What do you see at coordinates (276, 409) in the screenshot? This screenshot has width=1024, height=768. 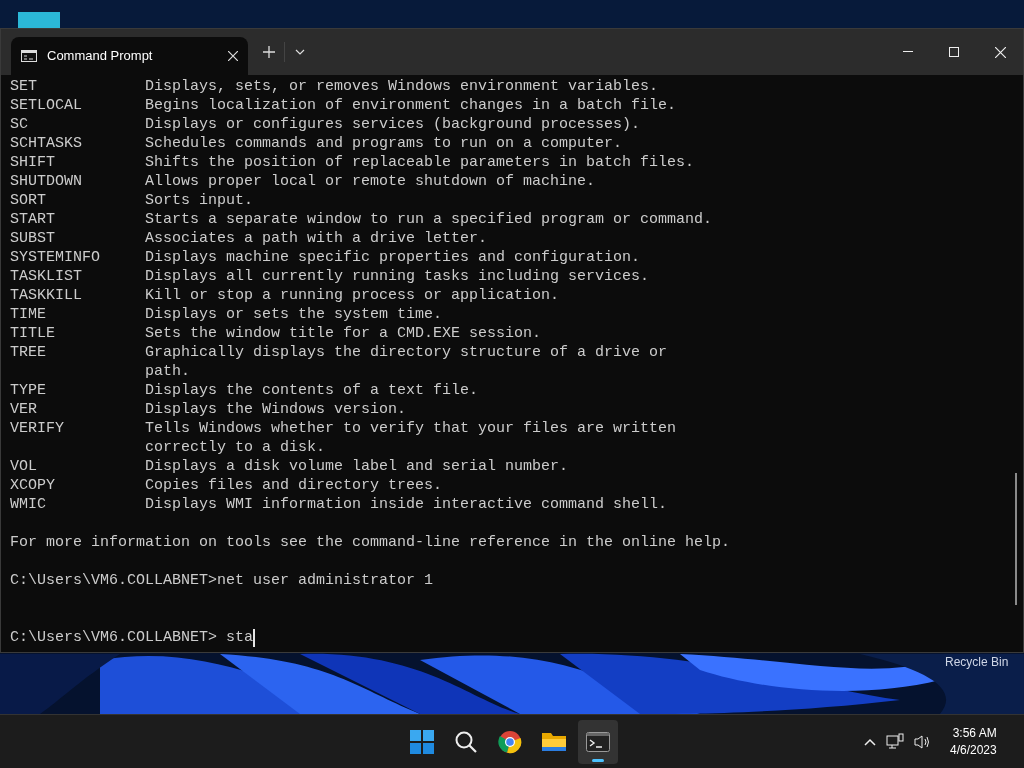 I see `command-description: Displays the Windows version.` at bounding box center [276, 409].